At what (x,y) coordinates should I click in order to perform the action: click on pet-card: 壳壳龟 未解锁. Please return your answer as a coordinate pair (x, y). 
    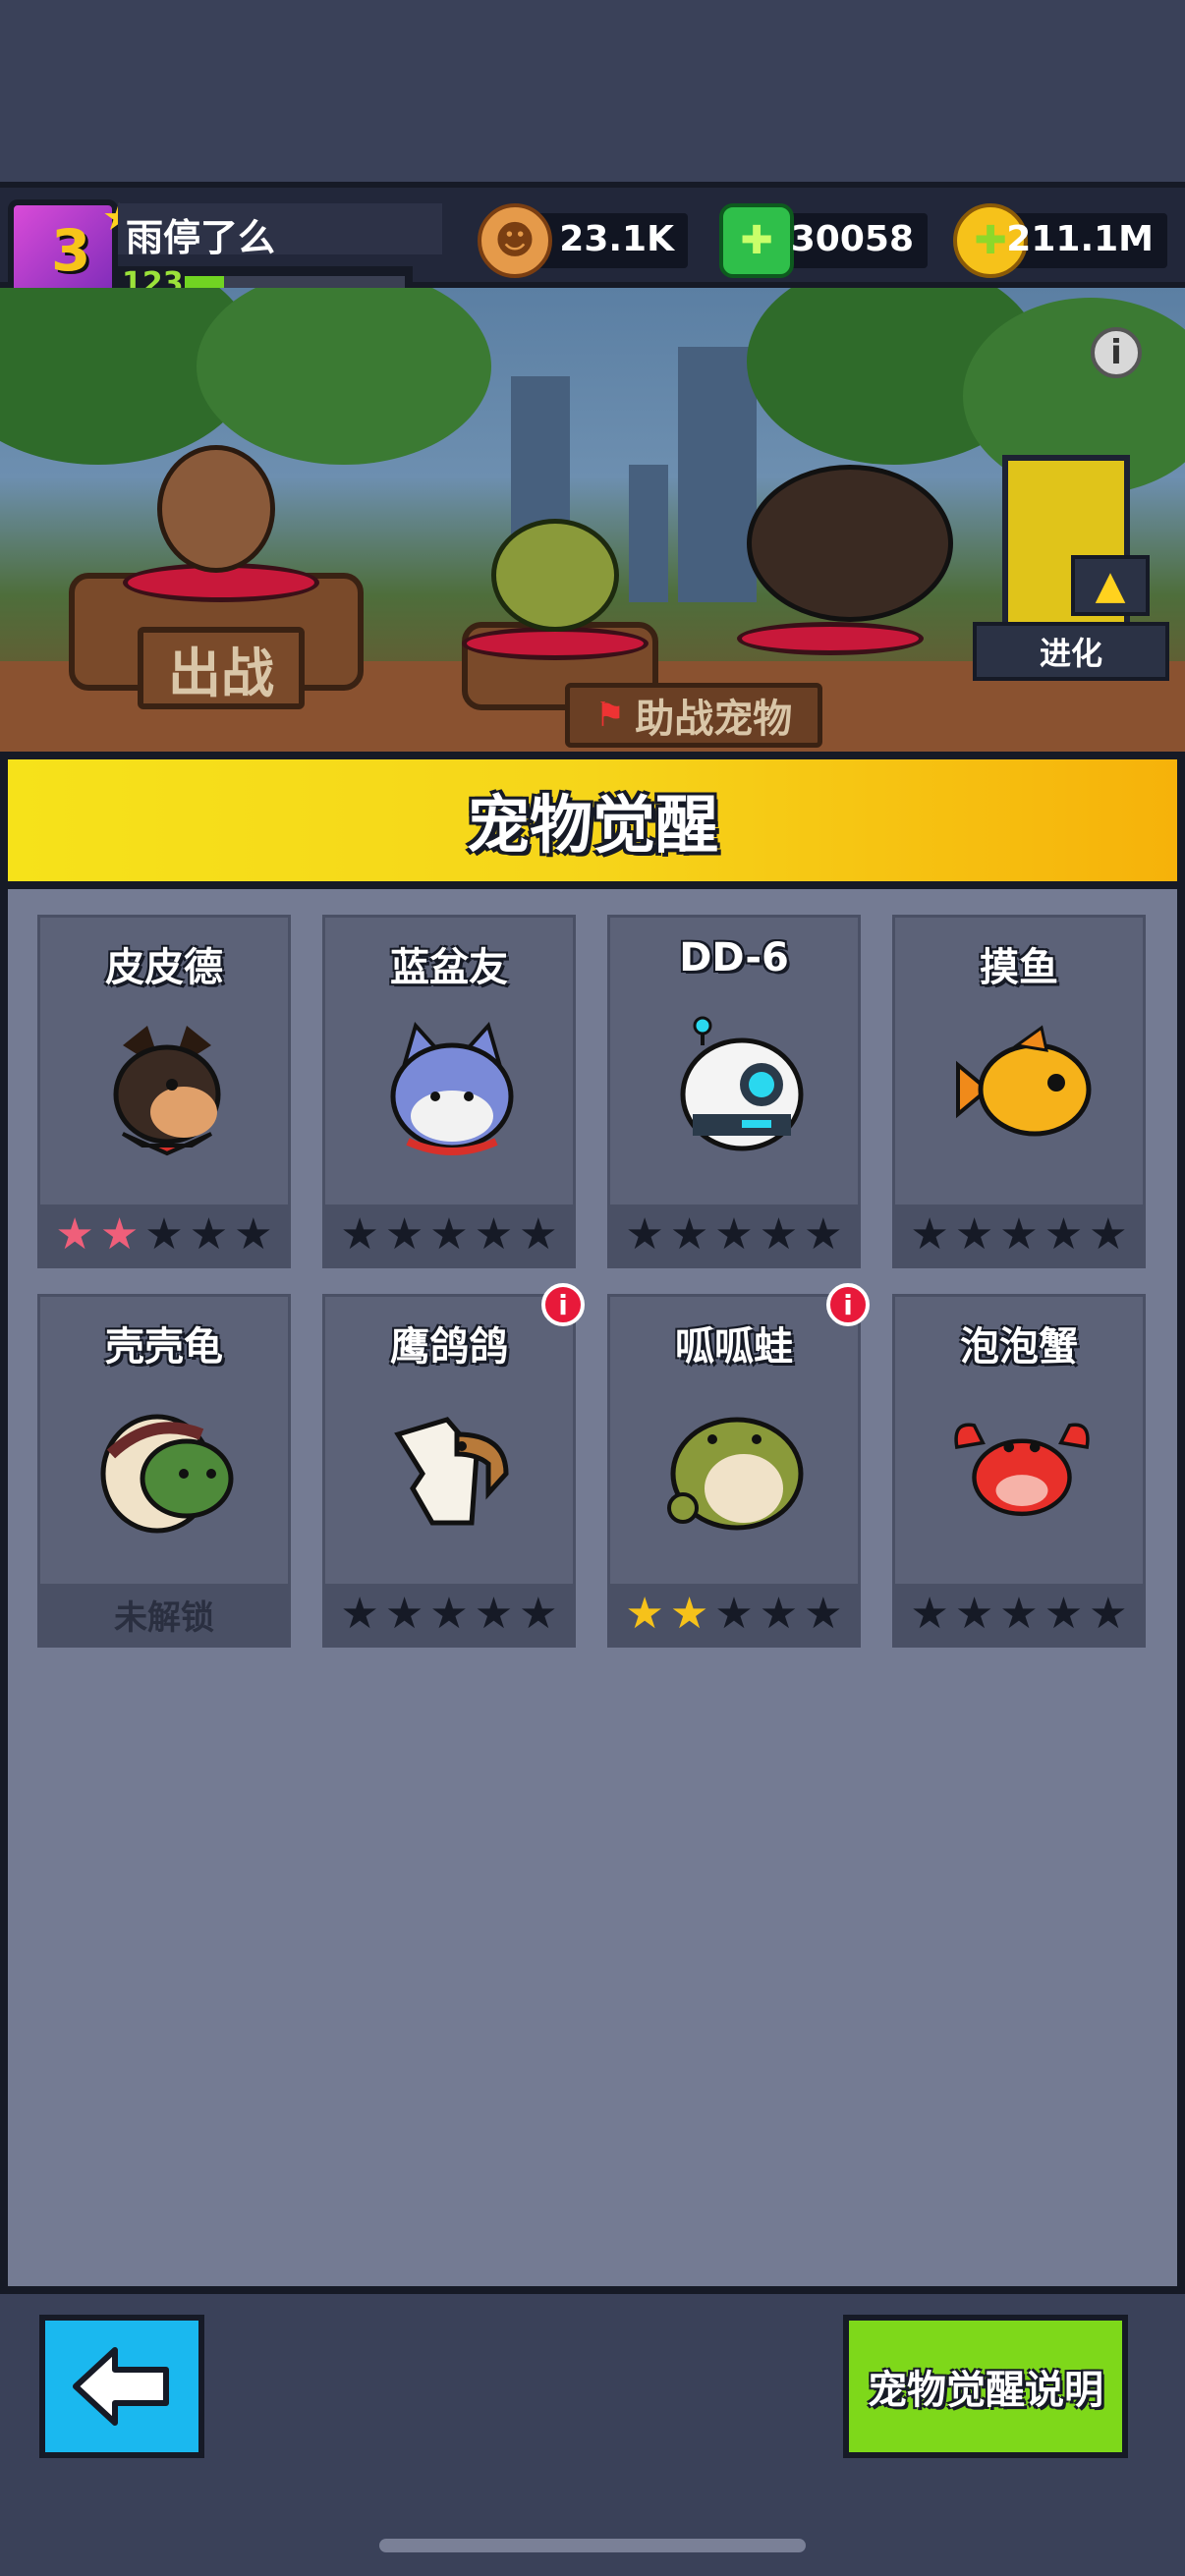
    Looking at the image, I should click on (164, 1471).